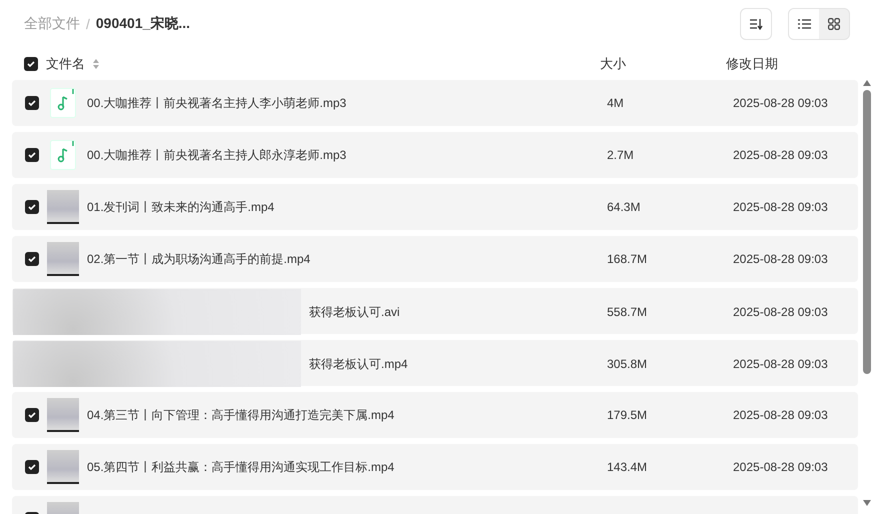  What do you see at coordinates (216, 155) in the screenshot?
I see `file-name: 00.大咖推荐丨前央视著名主持人郎永淳老师.mp3` at bounding box center [216, 155].